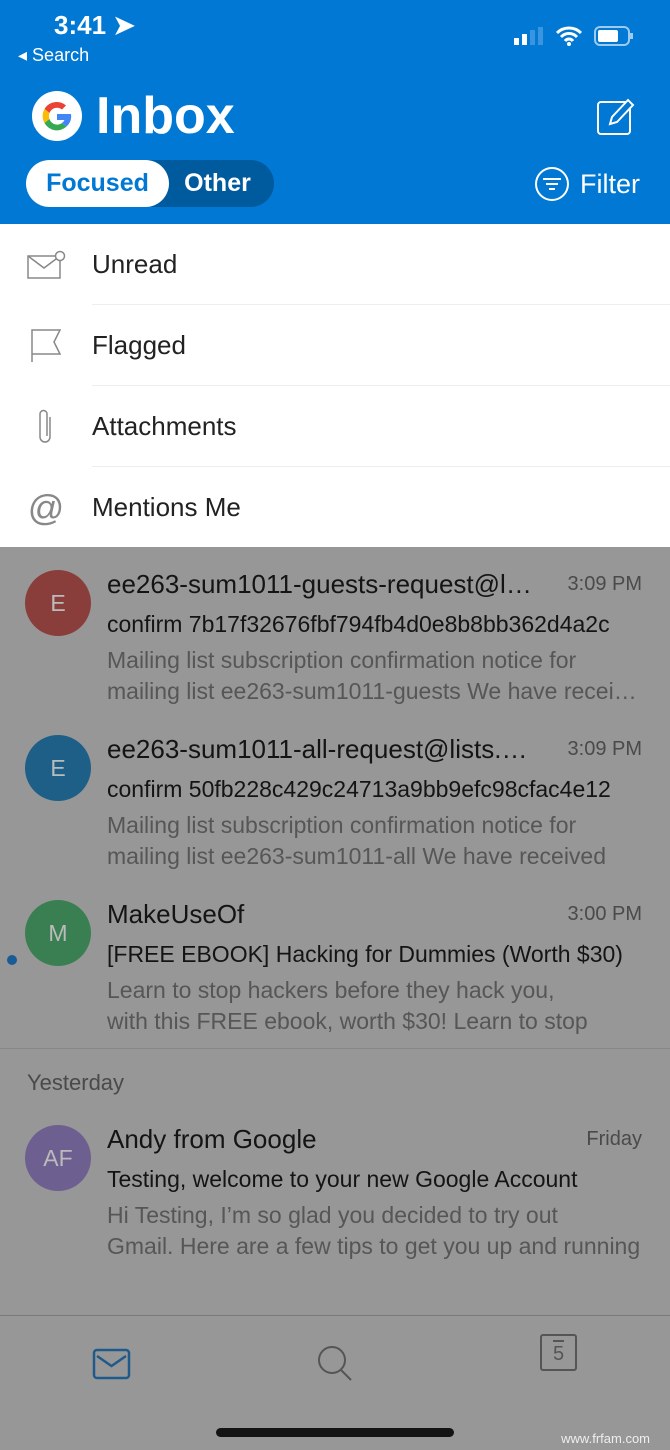 This screenshot has height=1450, width=670. Describe the element at coordinates (97, 183) in the screenshot. I see `tab-focused: Focused` at that location.